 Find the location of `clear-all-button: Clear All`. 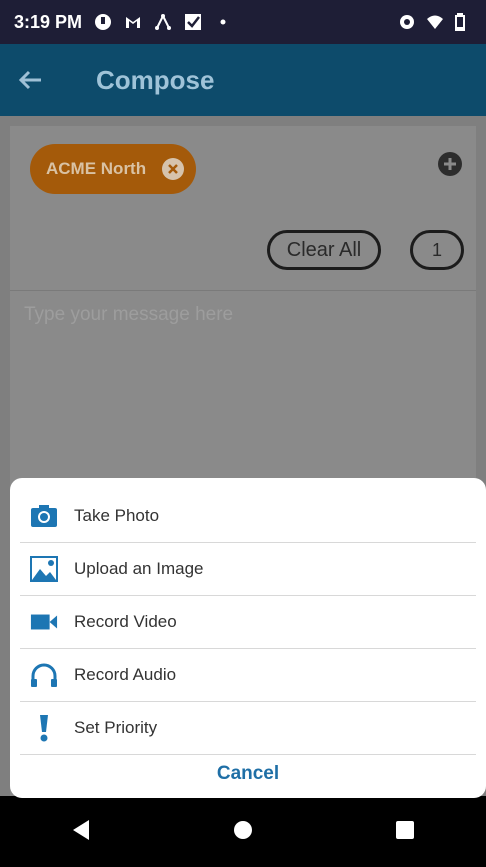

clear-all-button: Clear All is located at coordinates (324, 250).